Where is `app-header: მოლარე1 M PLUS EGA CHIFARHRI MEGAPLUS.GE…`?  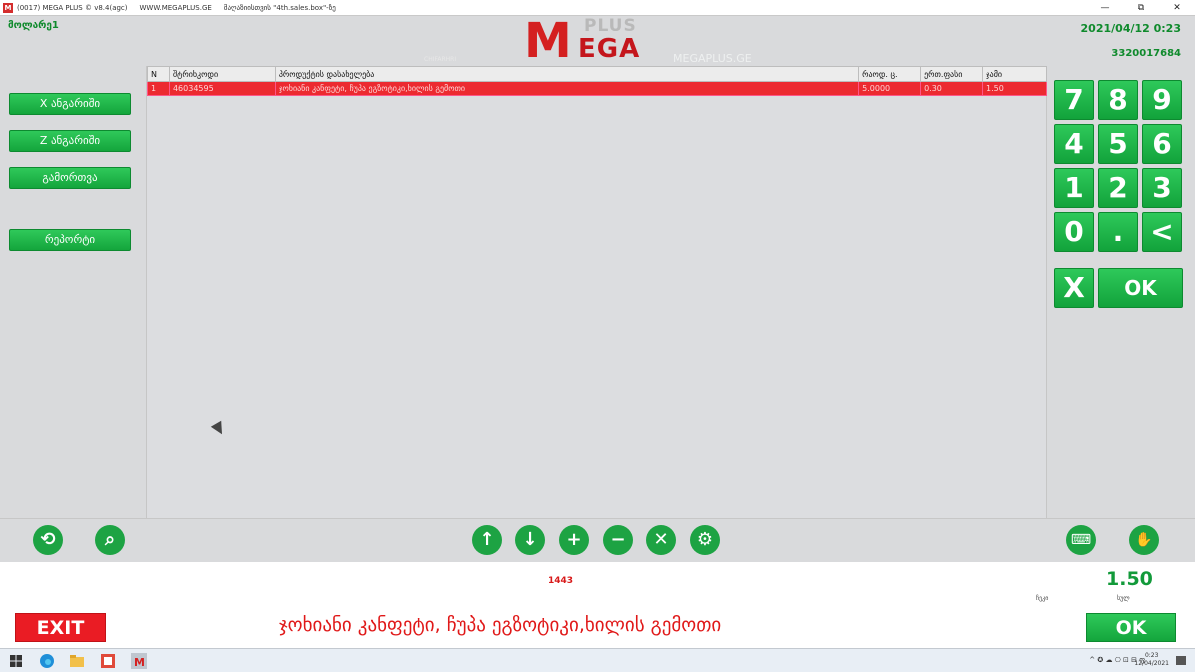 app-header: მოლარე1 M PLUS EGA CHIFARHRI MEGAPLUS.GE… is located at coordinates (597, 41).